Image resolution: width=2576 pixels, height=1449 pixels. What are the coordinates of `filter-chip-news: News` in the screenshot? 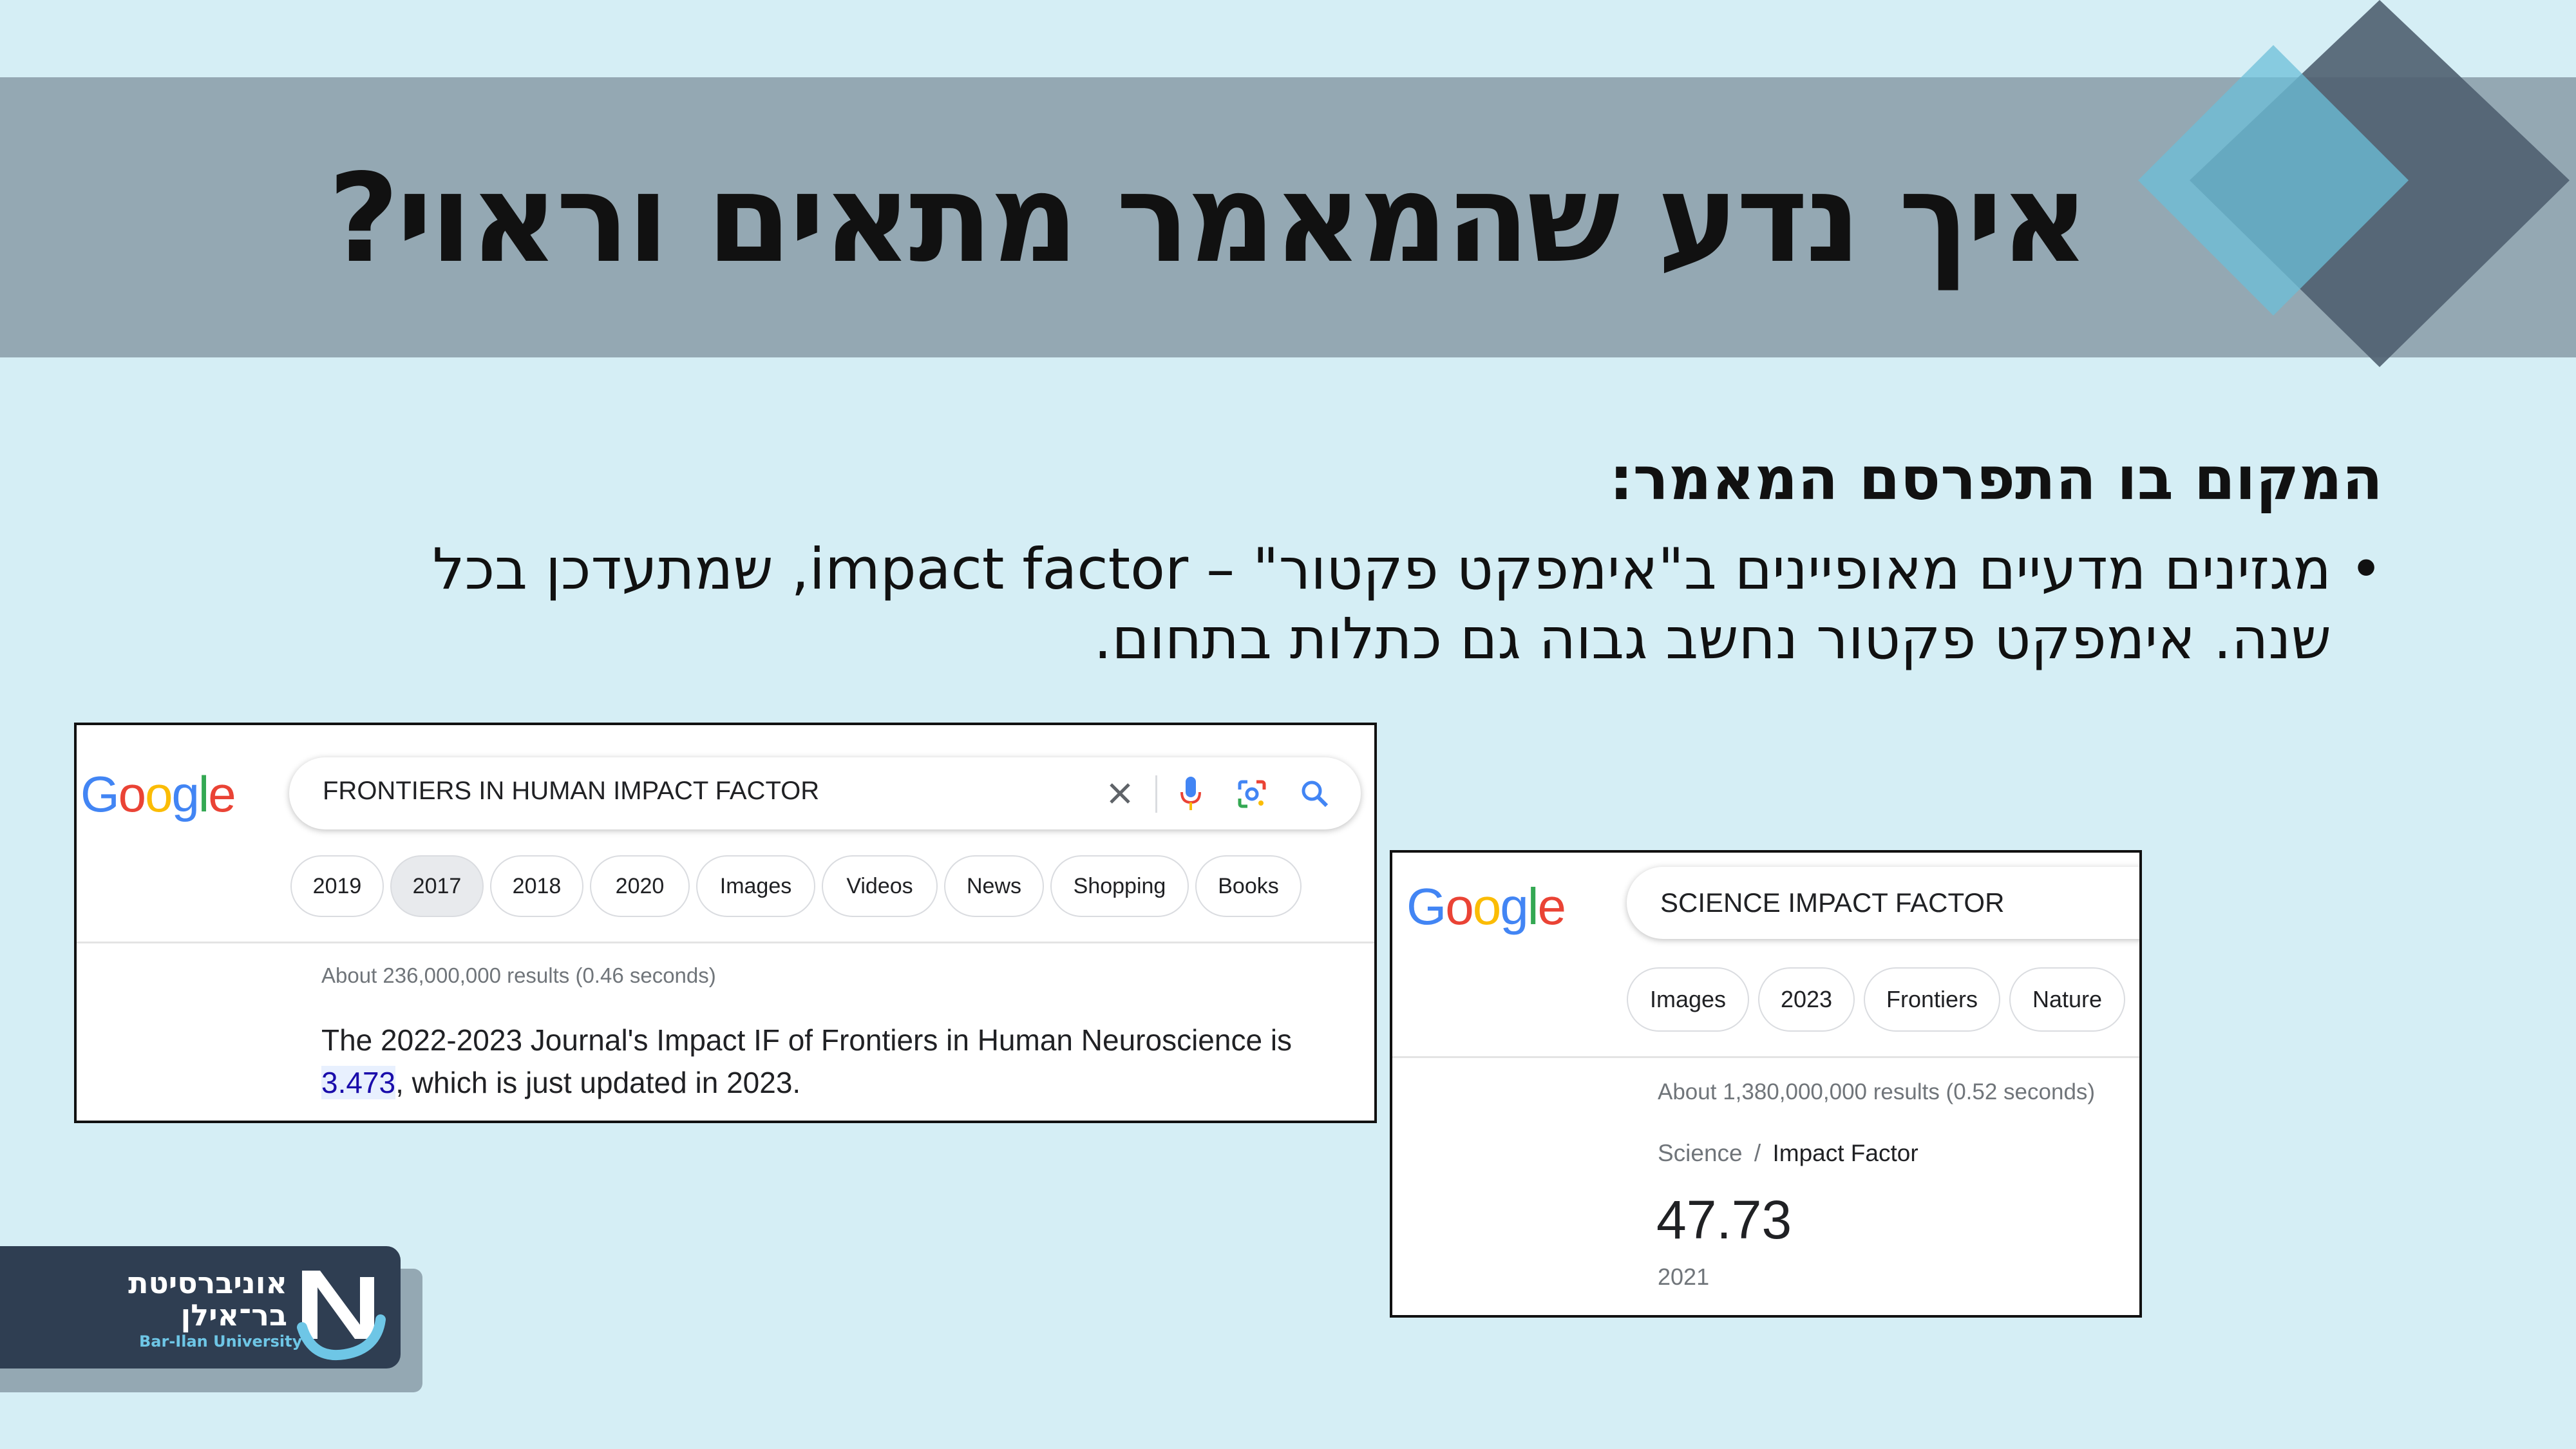 It's located at (994, 886).